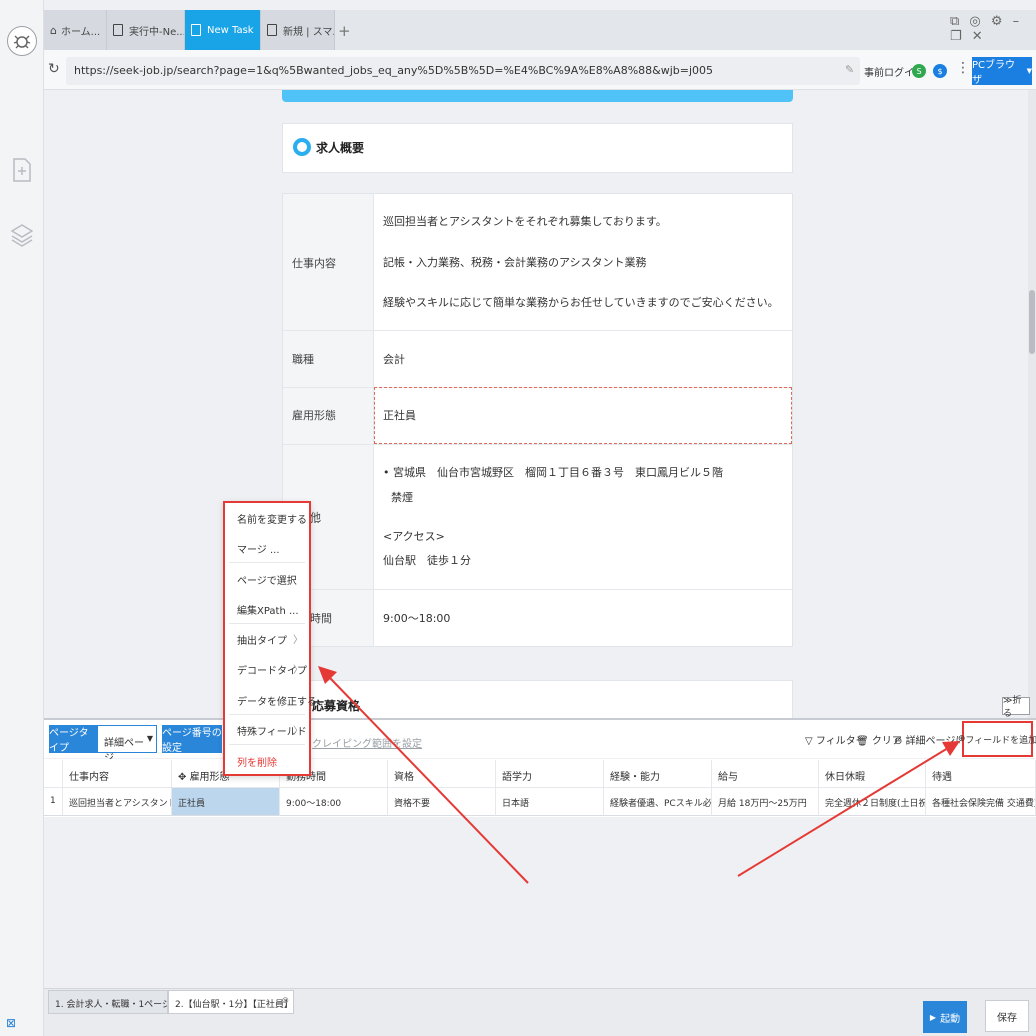 Image resolution: width=1036 pixels, height=1036 pixels. Describe the element at coordinates (303, 359) in the screenshot. I see `detail-label: 職種` at that location.